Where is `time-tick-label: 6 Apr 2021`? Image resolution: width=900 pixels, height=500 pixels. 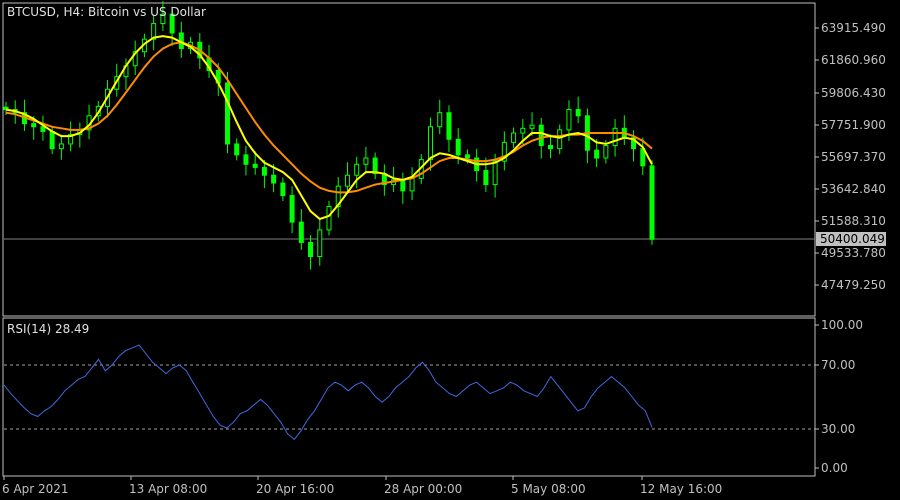 time-tick-label: 6 Apr 2021 is located at coordinates (35, 489).